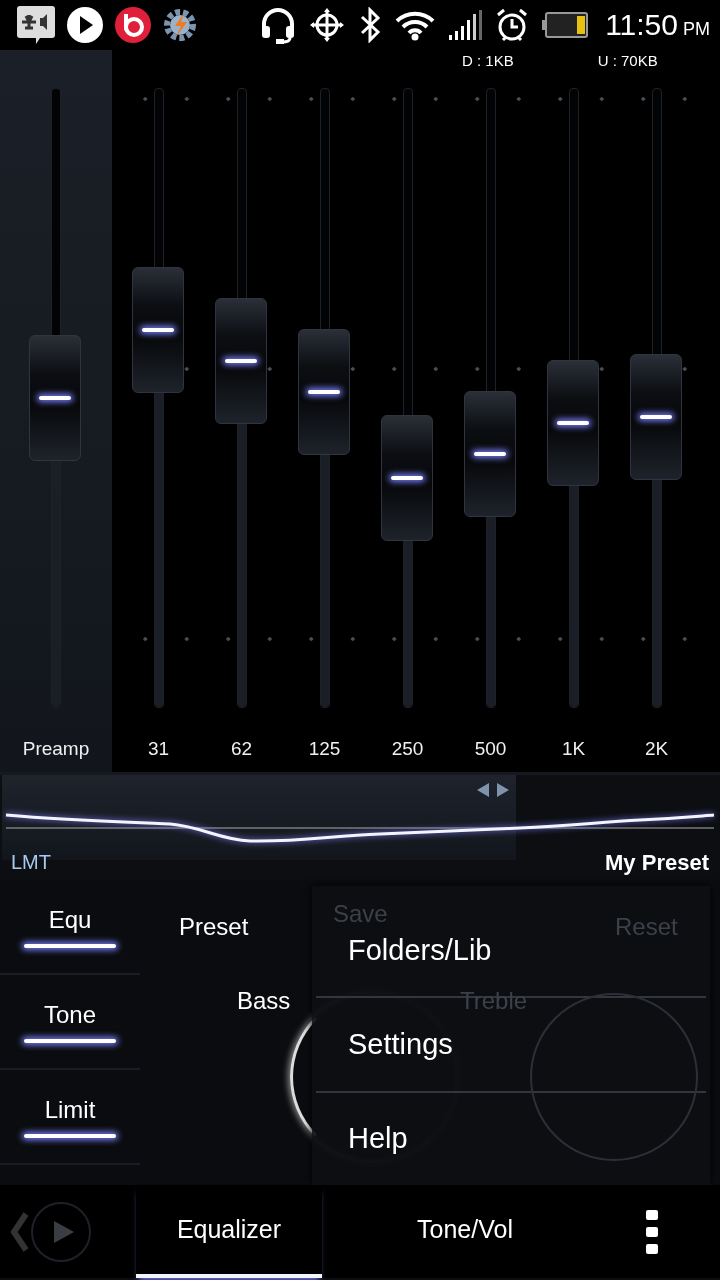  What do you see at coordinates (511, 1138) in the screenshot?
I see `menu-item: Help` at bounding box center [511, 1138].